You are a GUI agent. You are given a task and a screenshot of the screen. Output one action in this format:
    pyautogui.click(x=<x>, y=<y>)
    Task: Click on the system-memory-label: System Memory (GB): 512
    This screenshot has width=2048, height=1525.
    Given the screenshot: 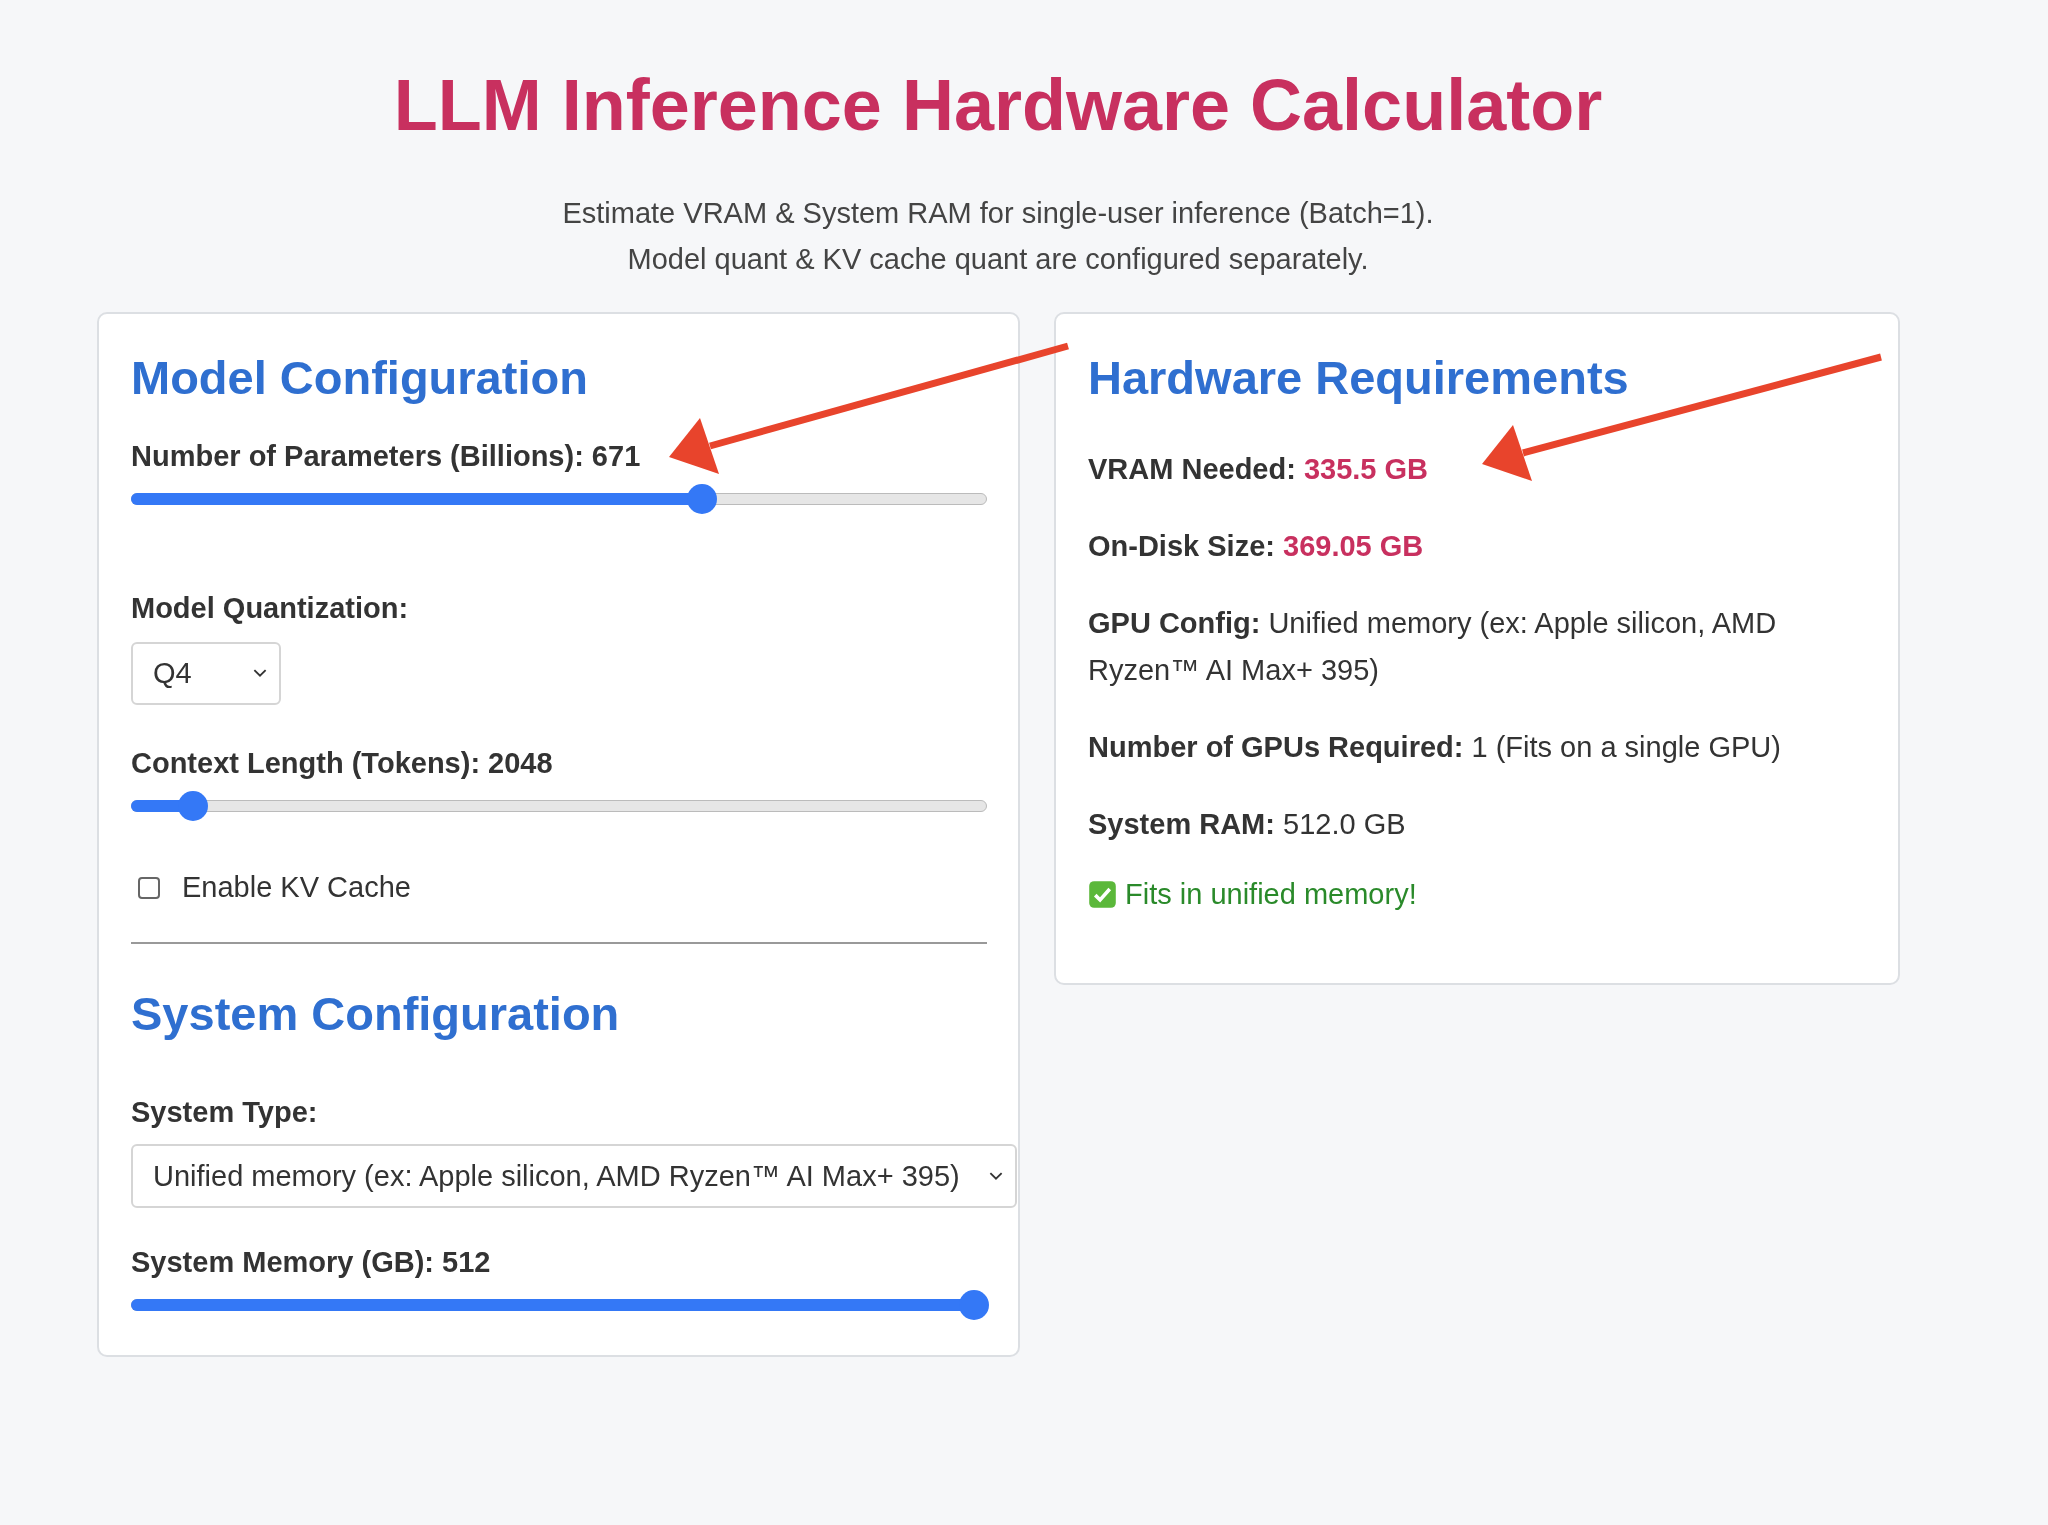 What is the action you would take?
    pyautogui.click(x=311, y=1262)
    